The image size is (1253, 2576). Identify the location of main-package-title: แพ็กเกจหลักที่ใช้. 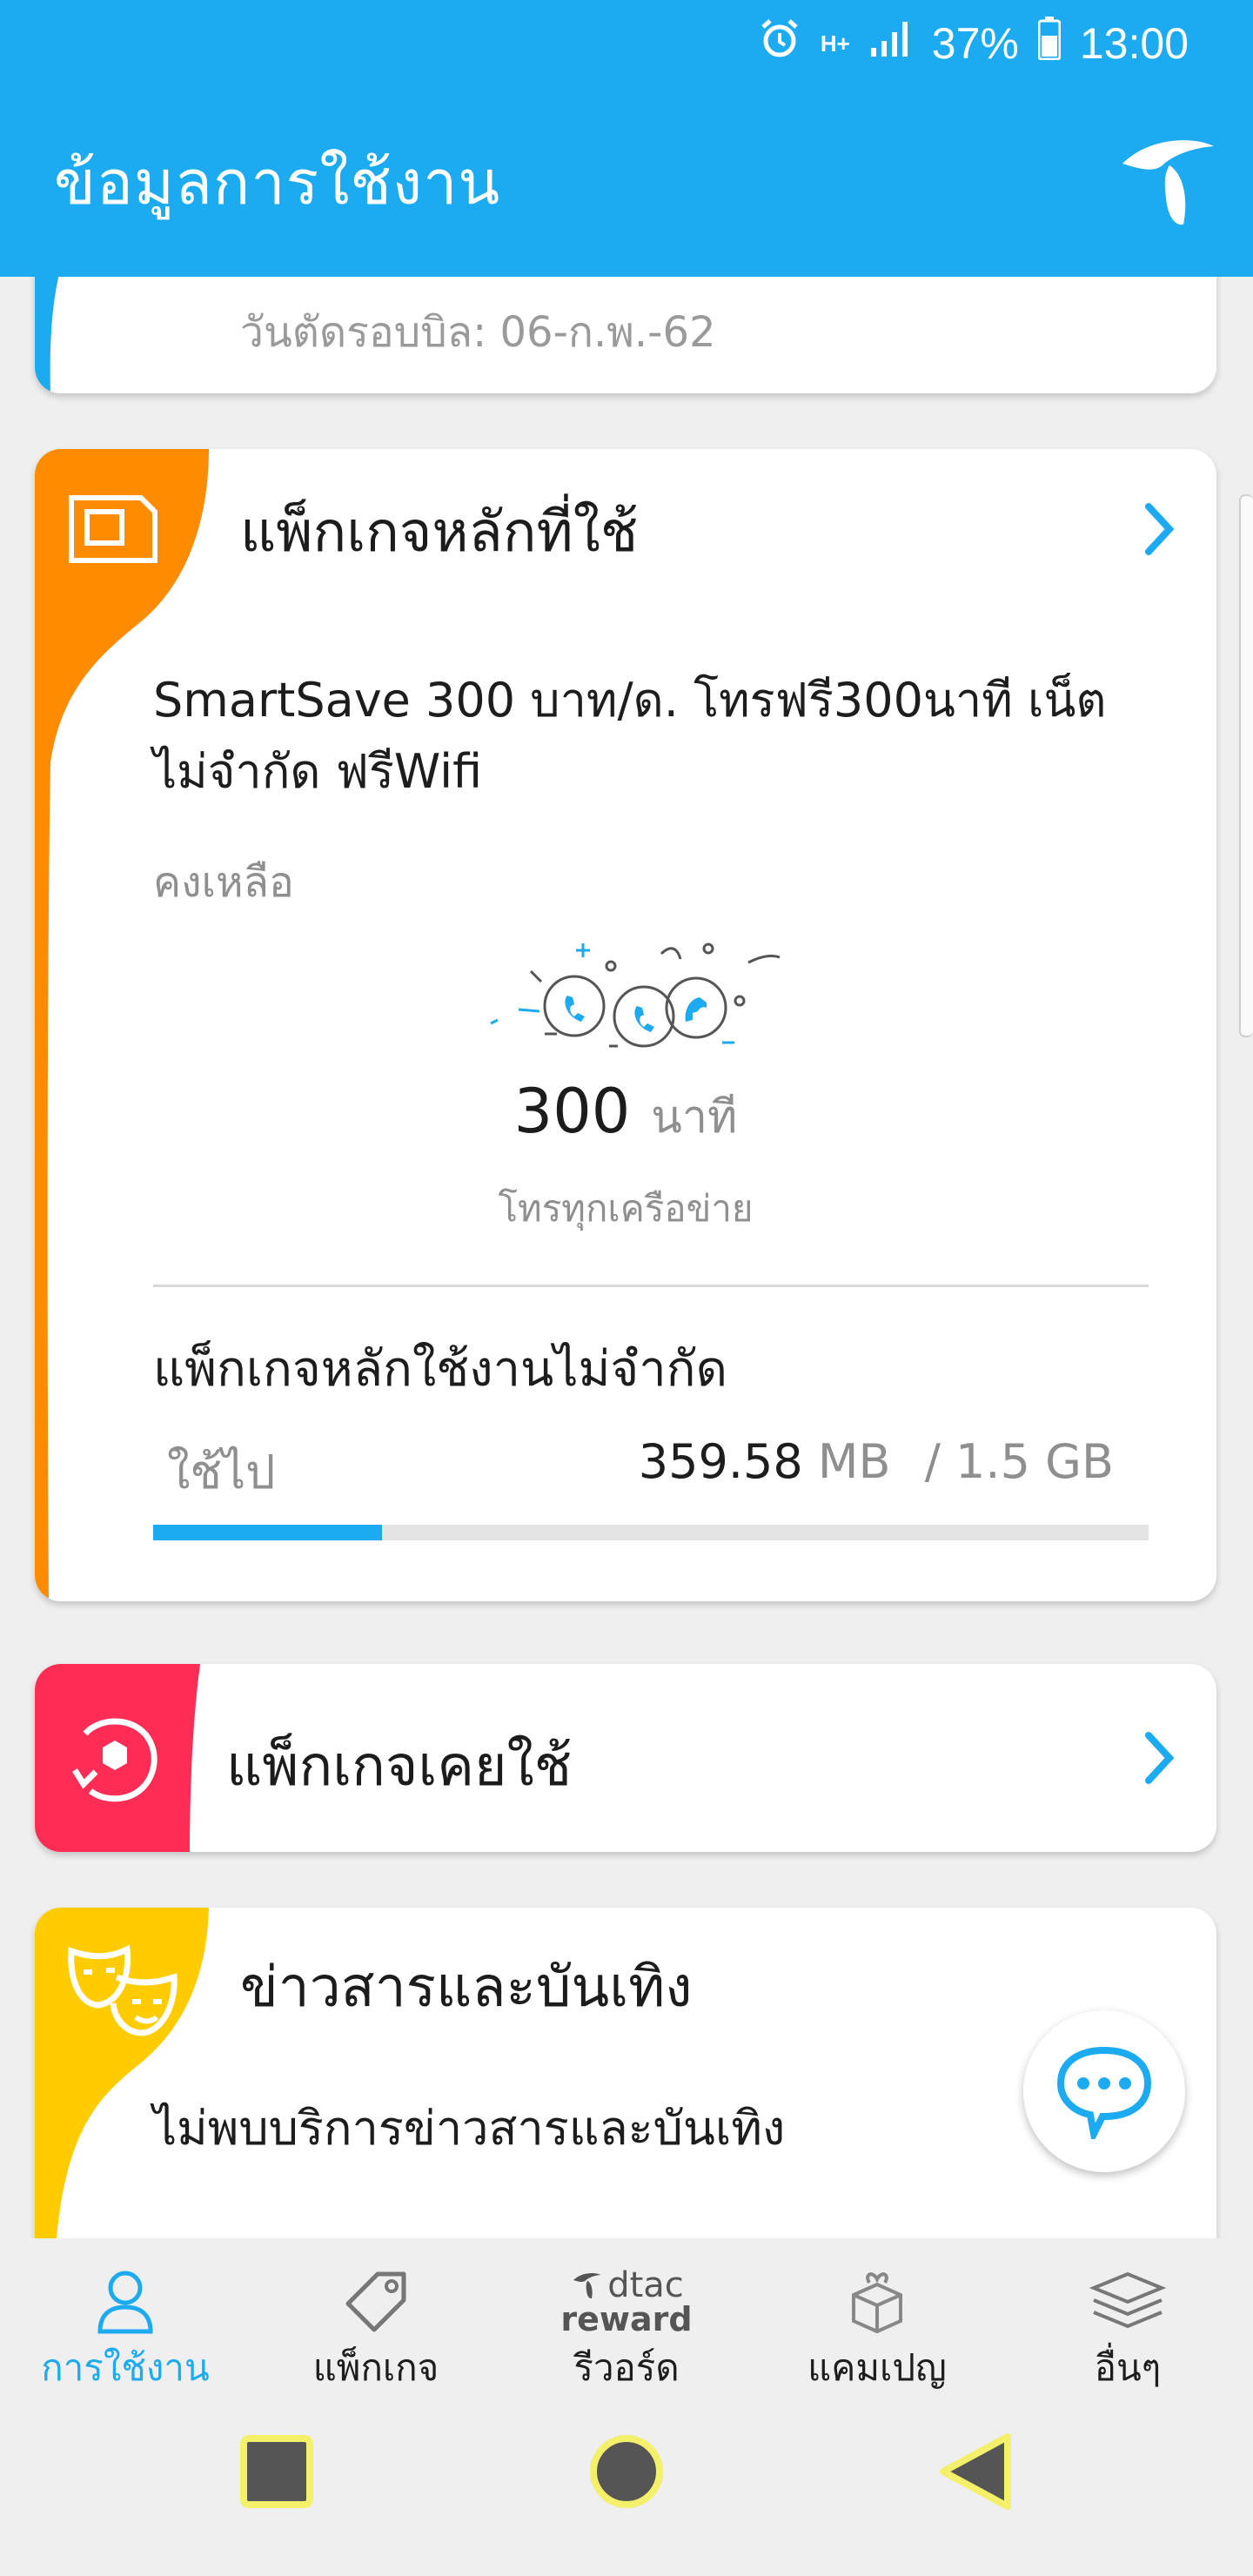
(440, 532).